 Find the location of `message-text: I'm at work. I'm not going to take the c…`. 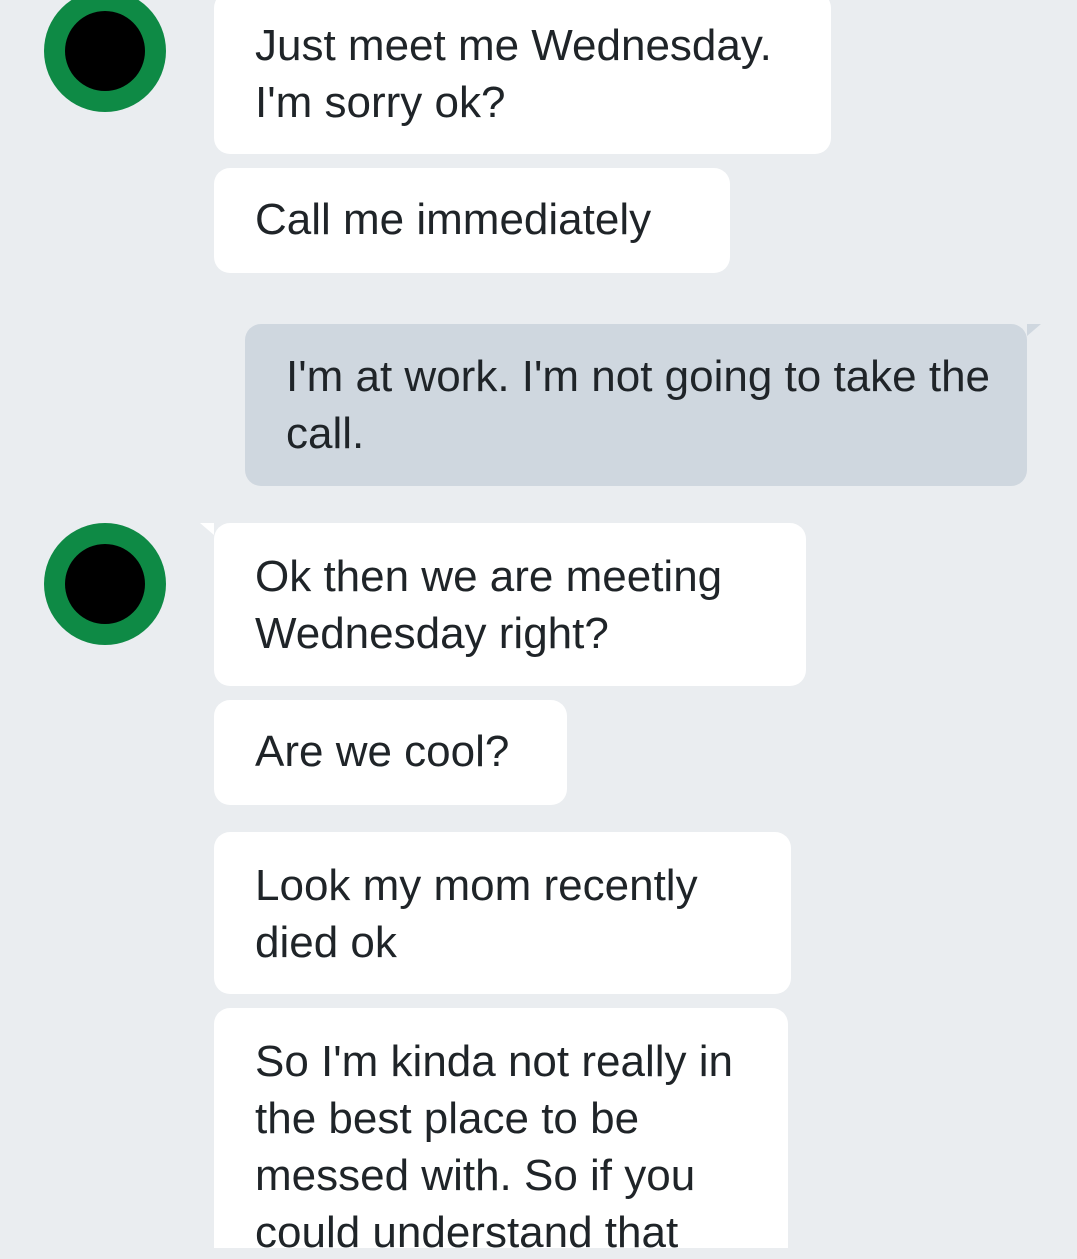

message-text: I'm at work. I'm not going to take the c… is located at coordinates (638, 405).